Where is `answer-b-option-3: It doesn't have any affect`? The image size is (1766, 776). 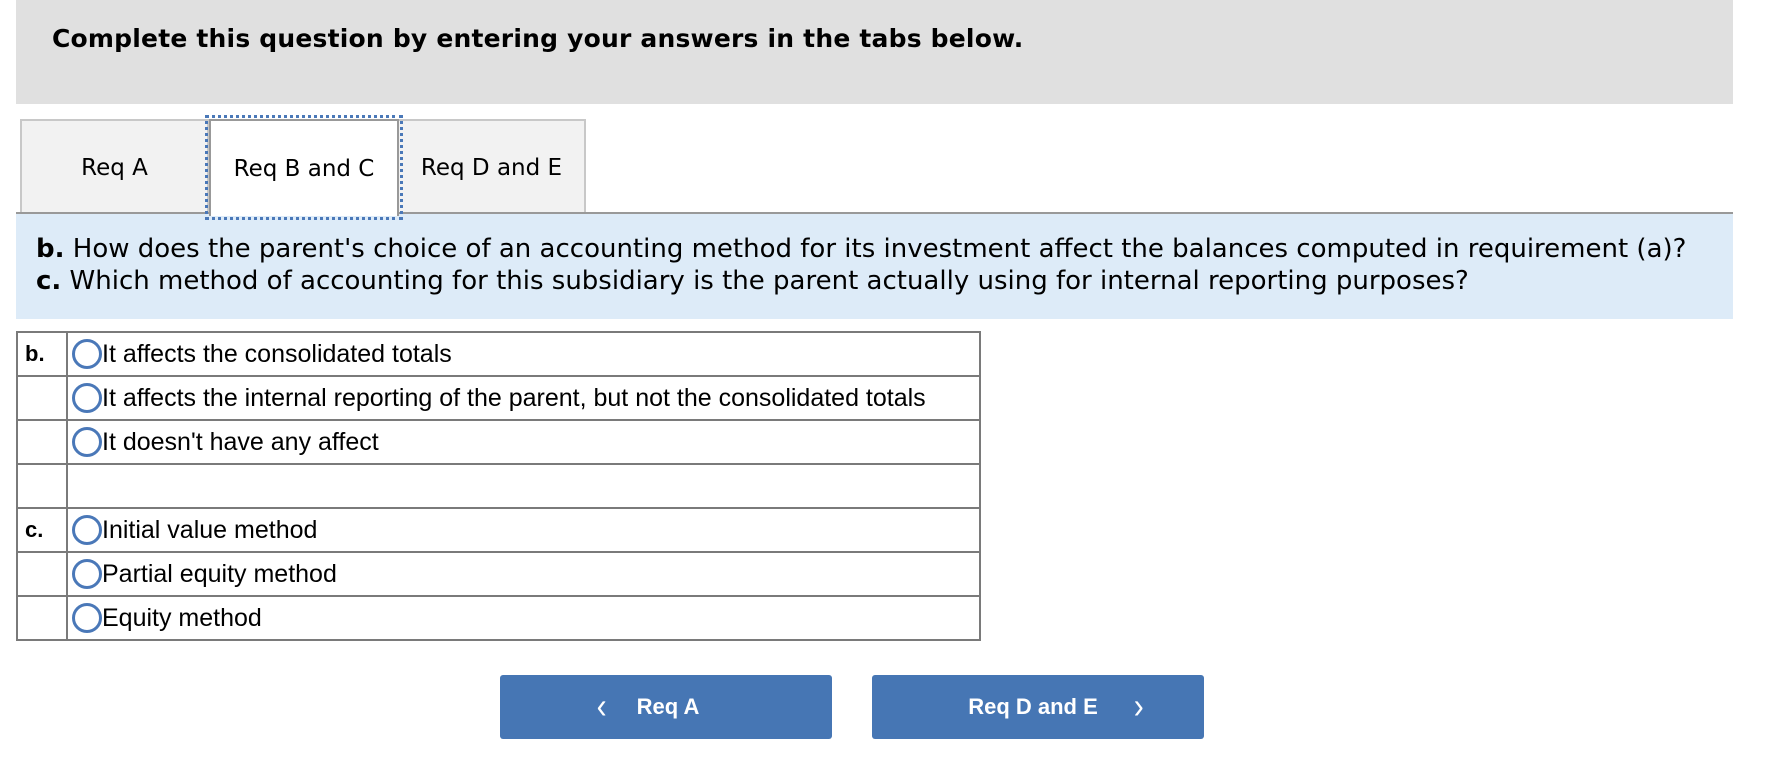 answer-b-option-3: It doesn't have any affect is located at coordinates (523, 442).